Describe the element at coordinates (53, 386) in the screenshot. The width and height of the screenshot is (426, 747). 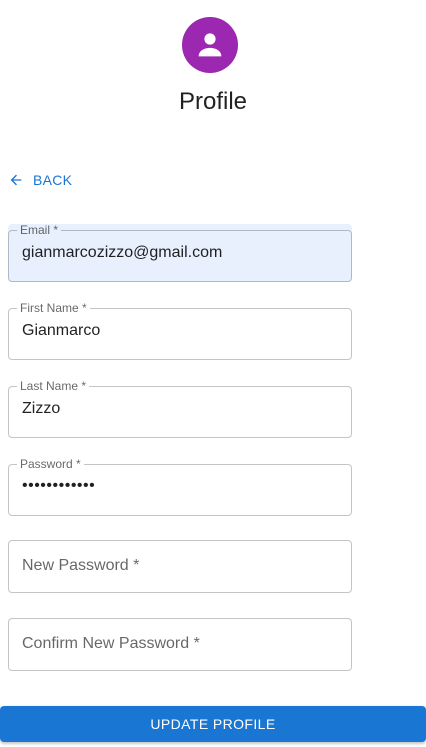
I see `last-name-label: Last Name *` at that location.